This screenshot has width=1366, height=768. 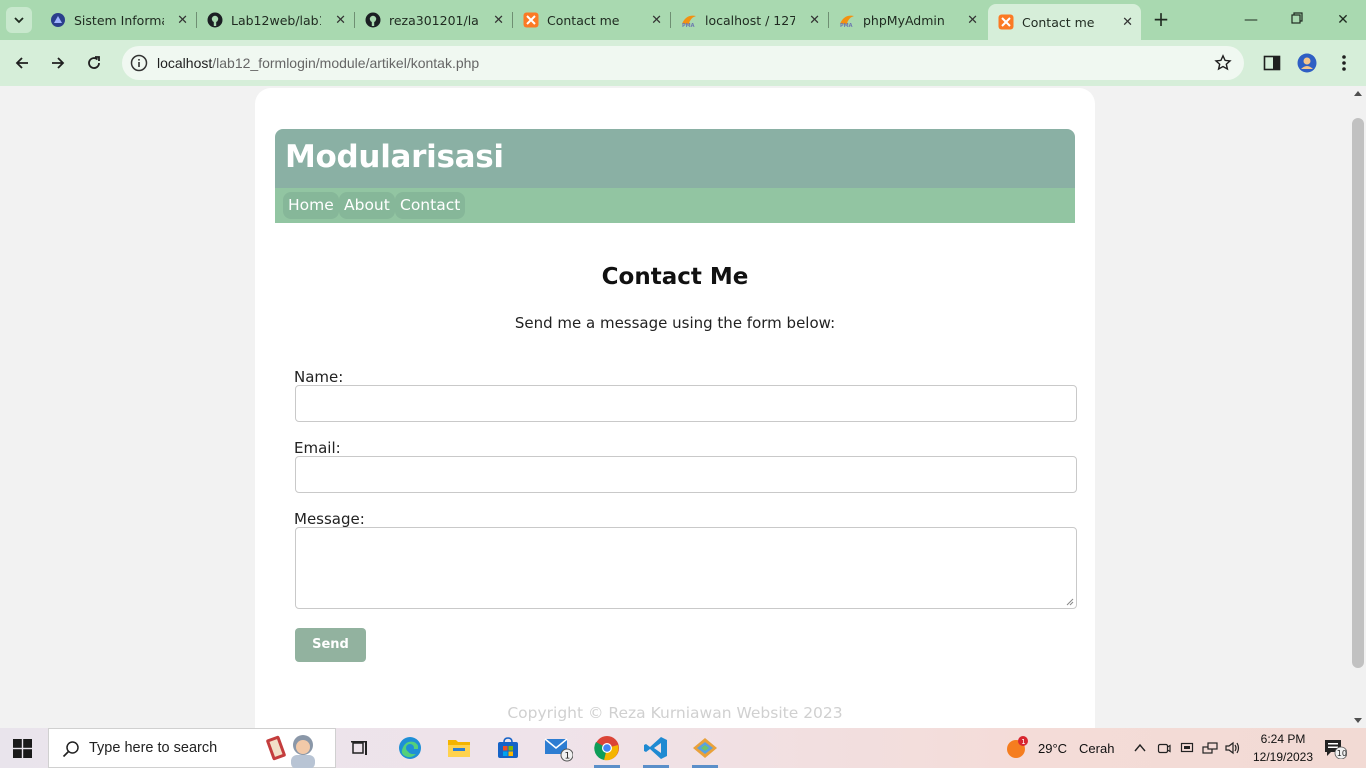 I want to click on taskbar-edge-app, so click(x=410, y=748).